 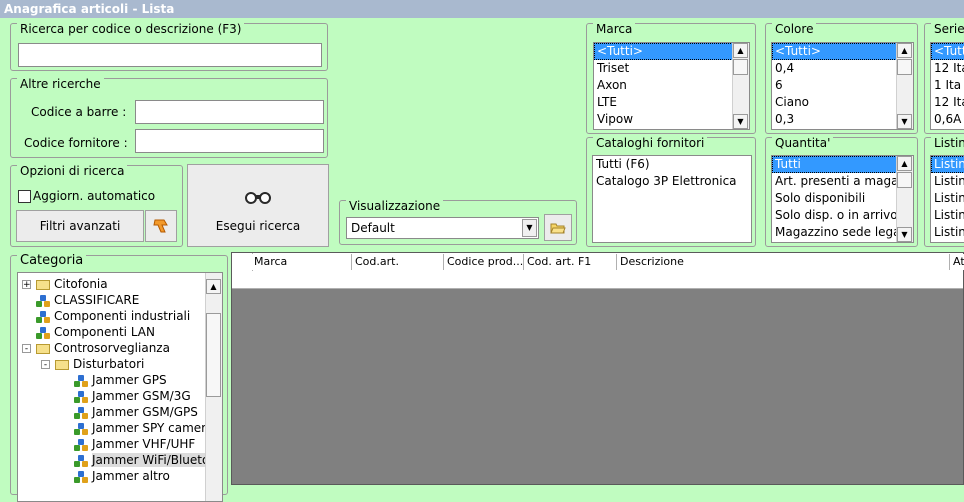 What do you see at coordinates (597, 280) in the screenshot?
I see `grid-filter-row` at bounding box center [597, 280].